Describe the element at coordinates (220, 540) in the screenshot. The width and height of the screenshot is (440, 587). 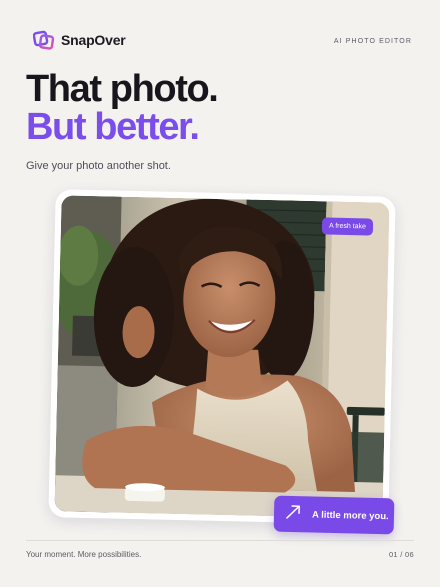
I see `footer-divider` at that location.